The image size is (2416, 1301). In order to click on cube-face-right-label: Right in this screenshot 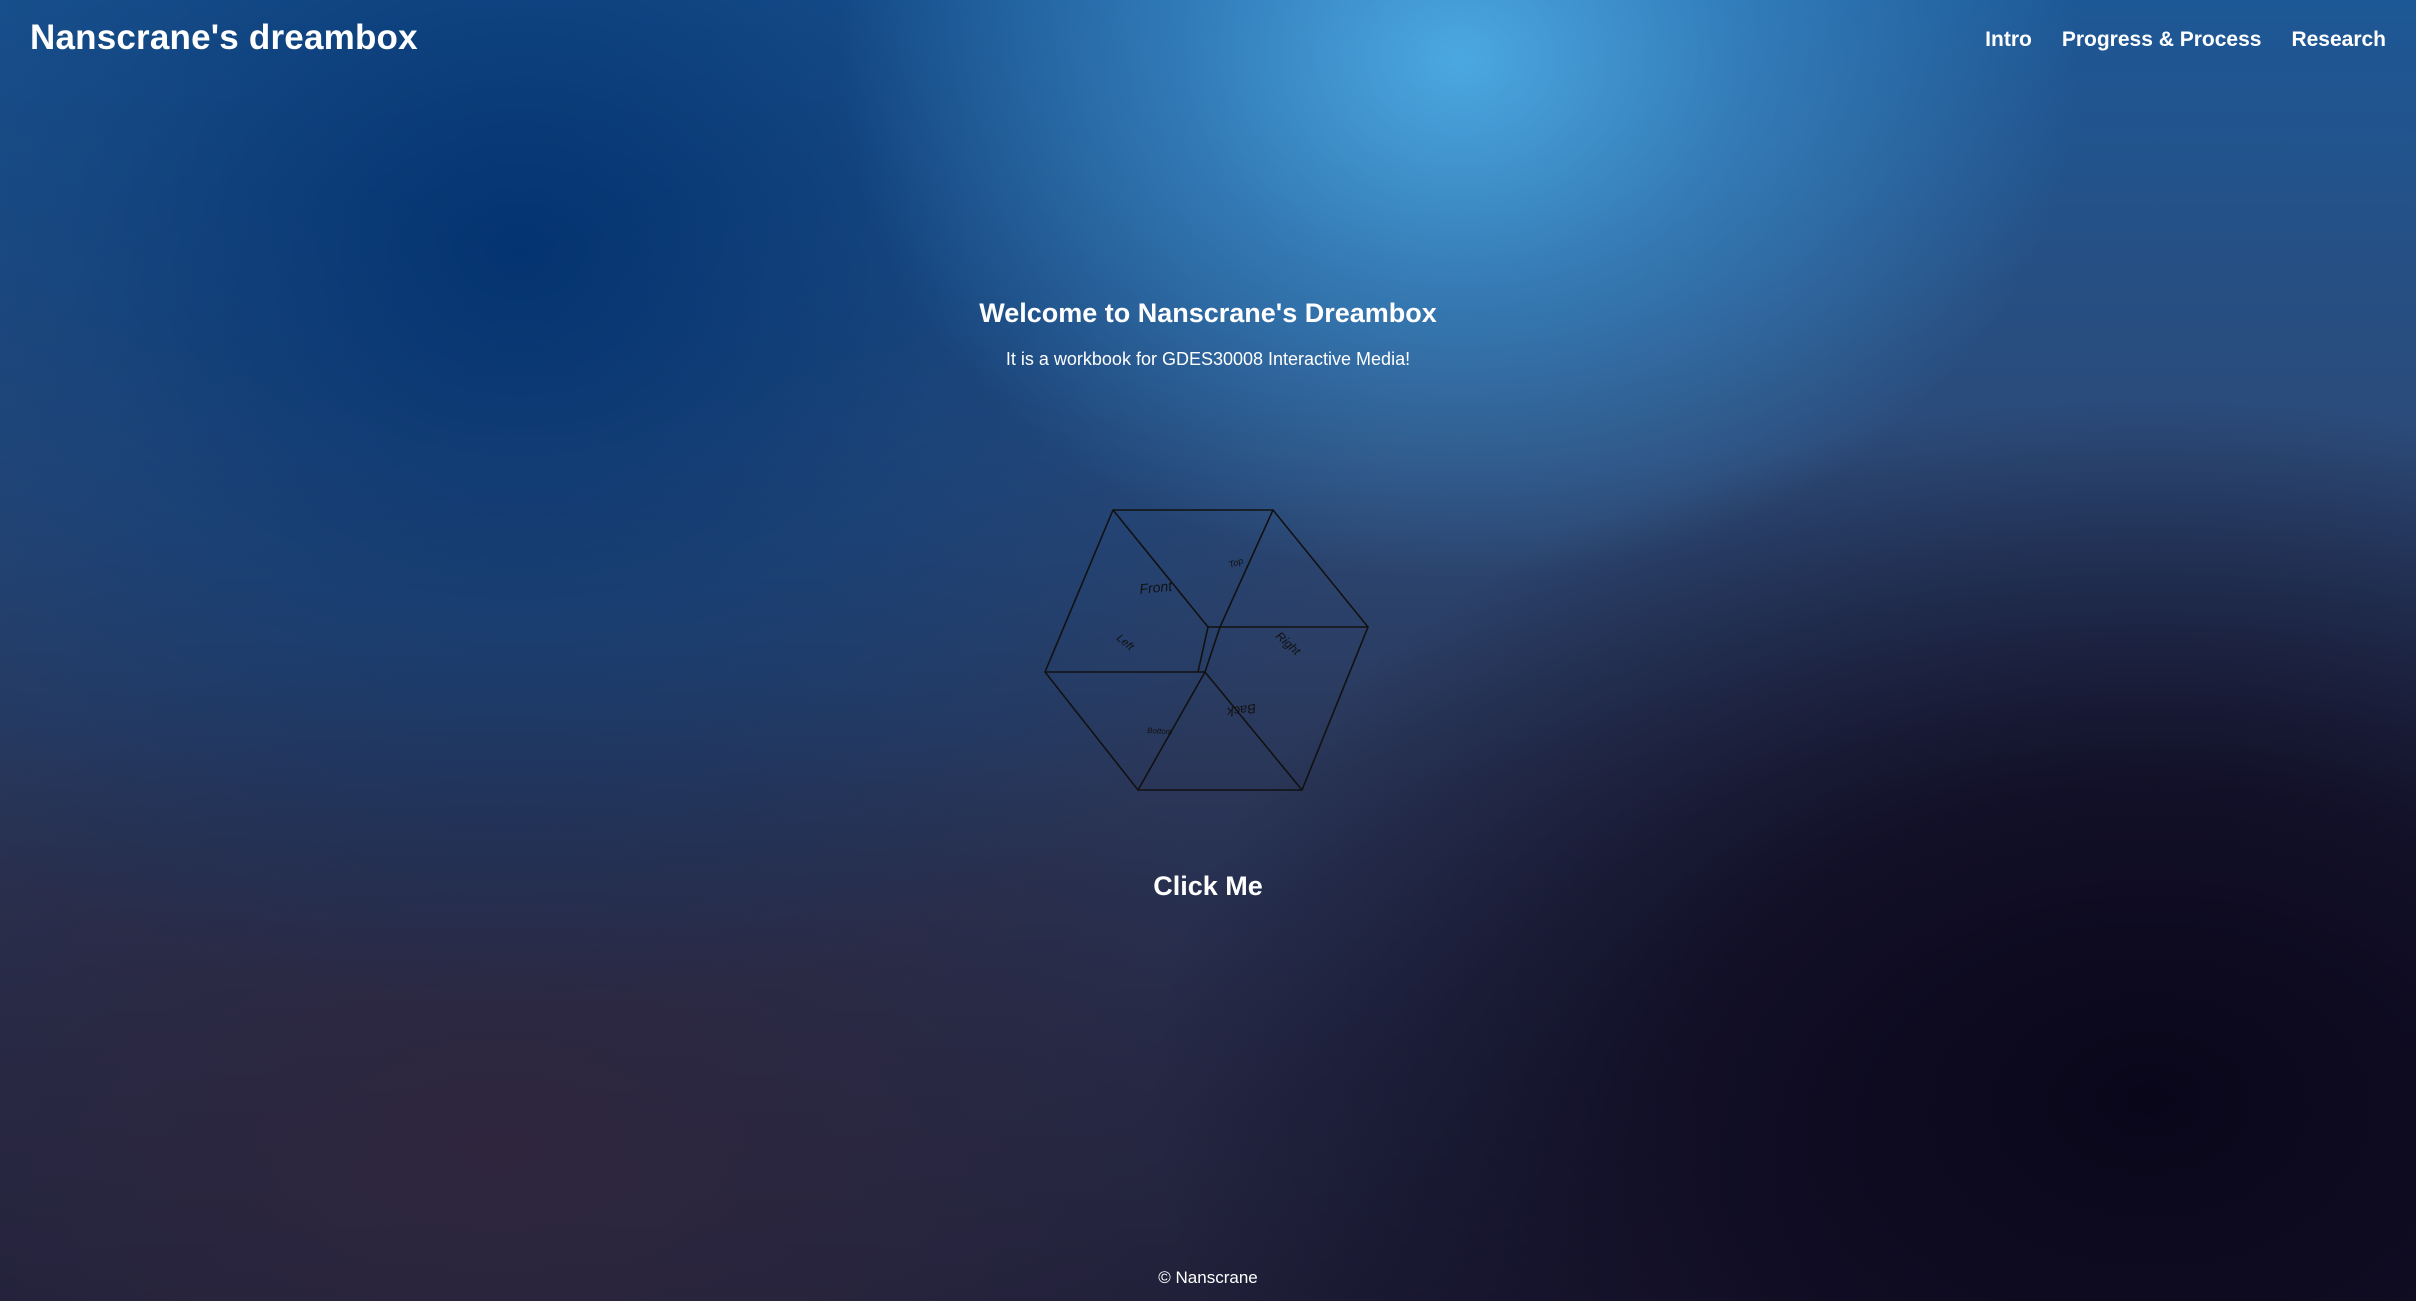, I will do `click(1288, 644)`.